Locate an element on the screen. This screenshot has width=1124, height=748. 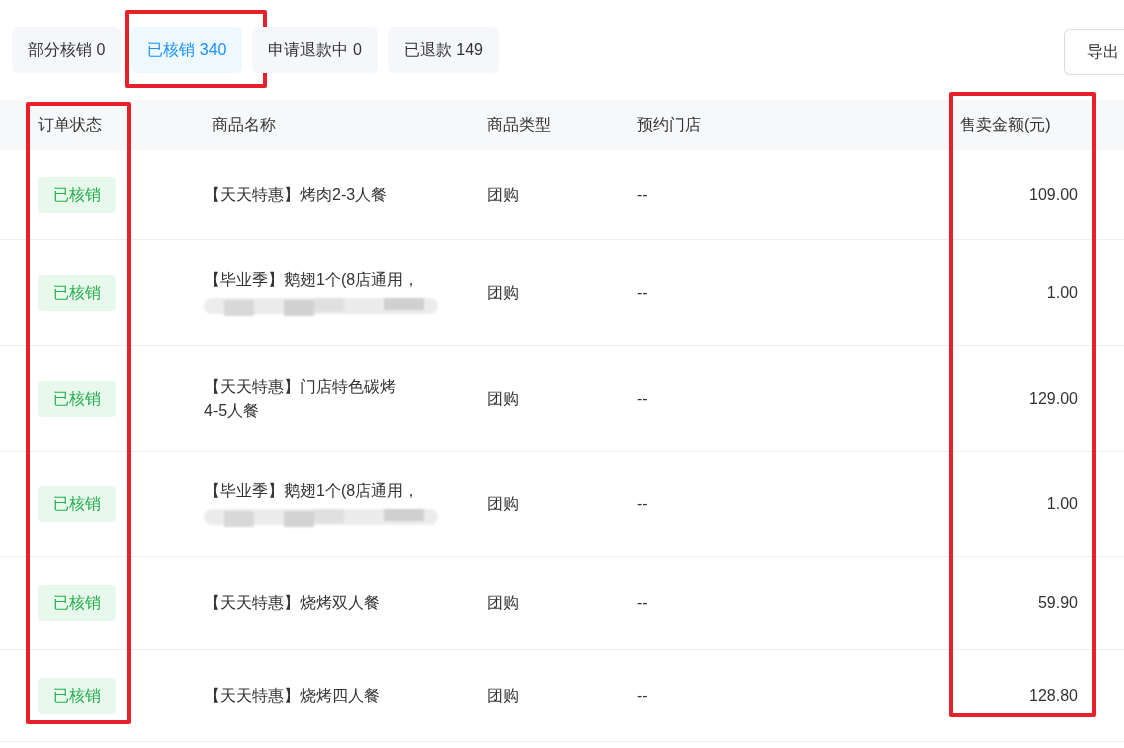
table-cell-text: 59.90 is located at coordinates (1058, 603).